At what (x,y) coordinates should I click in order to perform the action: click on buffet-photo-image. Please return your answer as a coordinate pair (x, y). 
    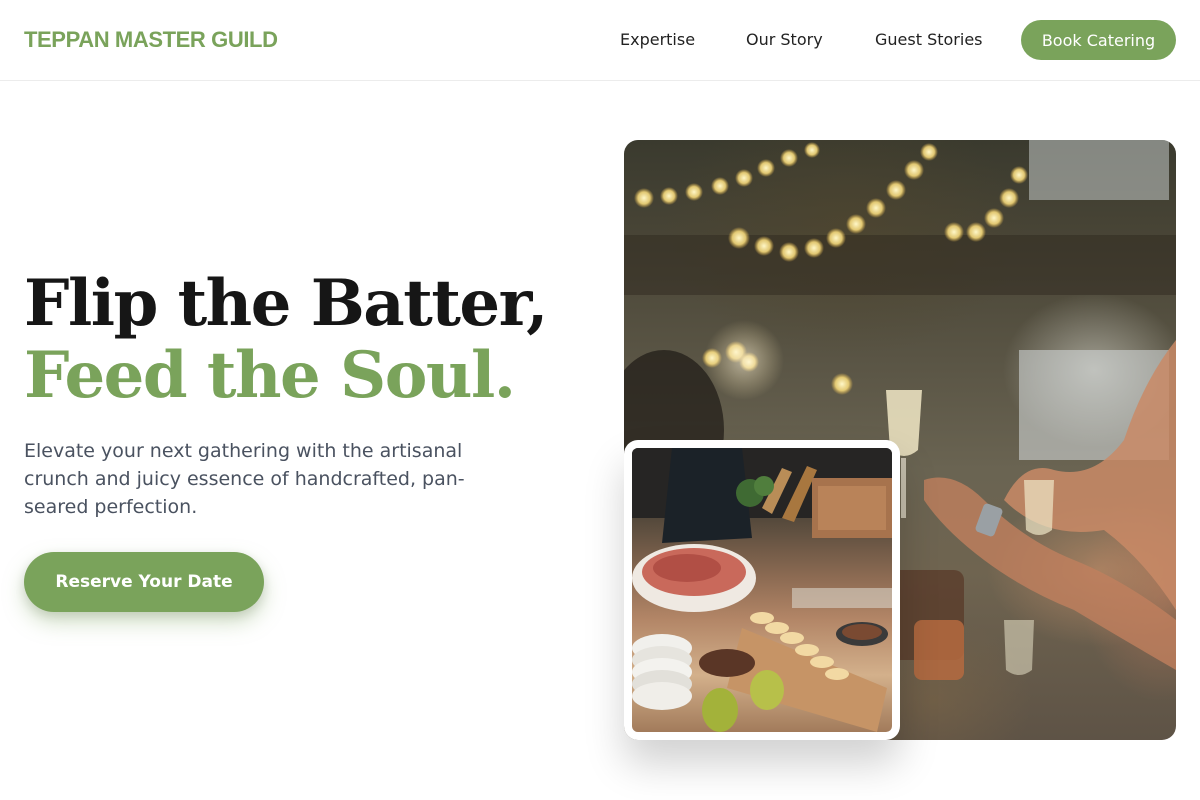
    Looking at the image, I should click on (762, 590).